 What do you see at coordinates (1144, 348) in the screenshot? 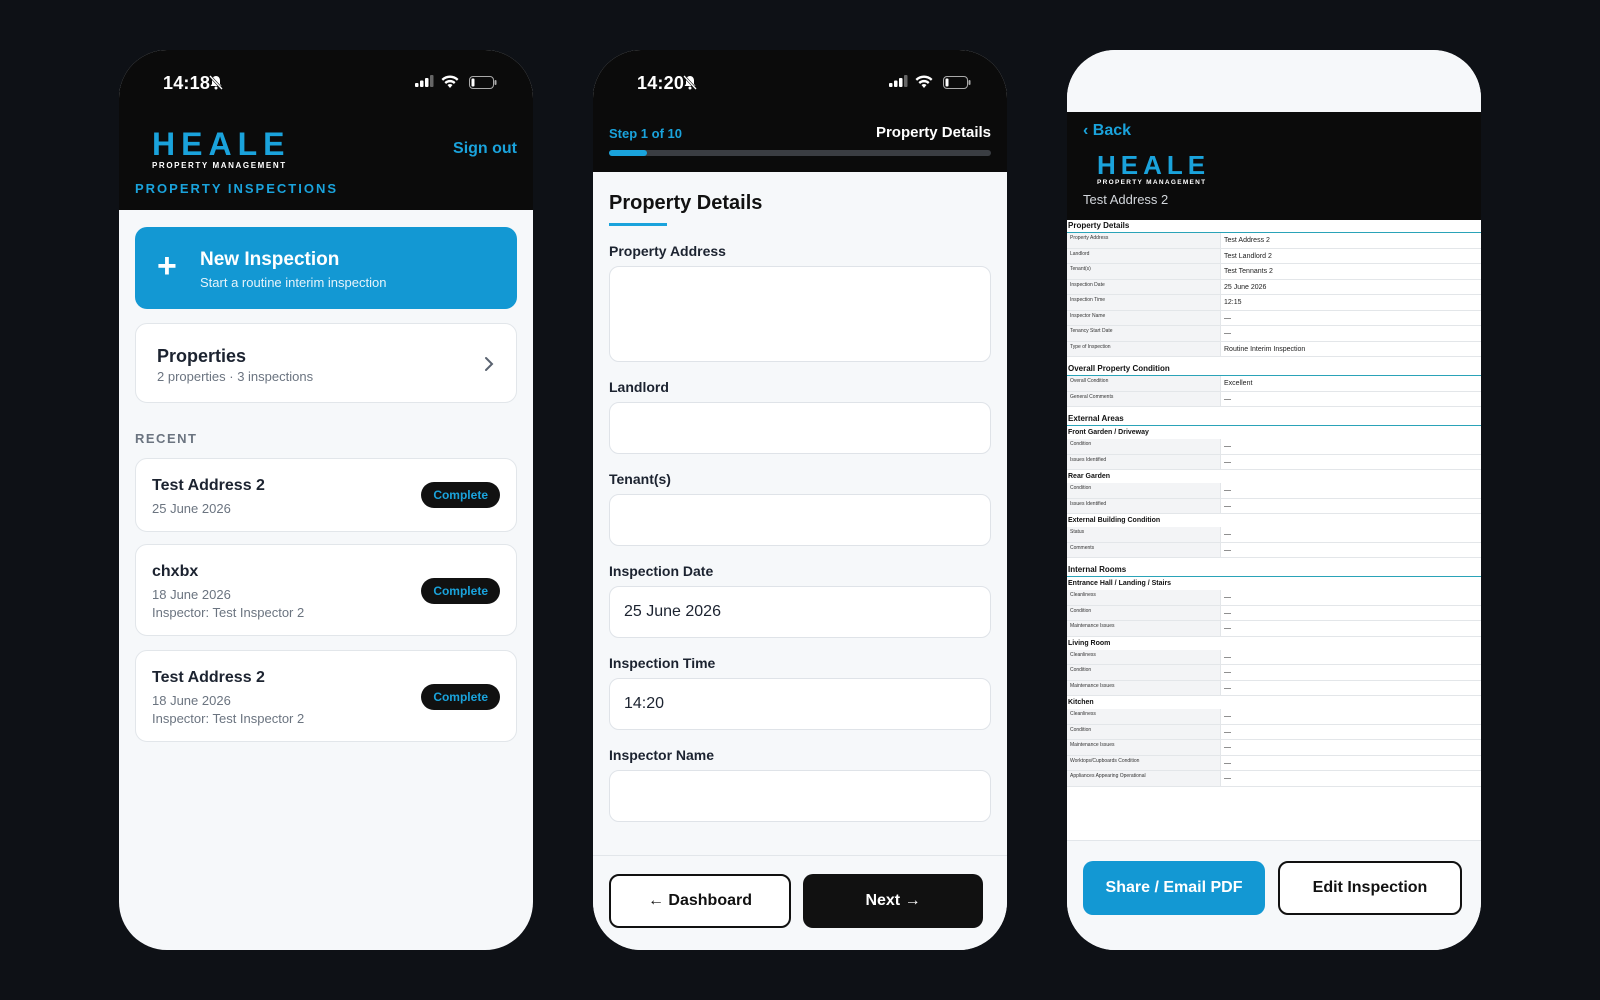
I see `report-row-label: Type of Inspection` at bounding box center [1144, 348].